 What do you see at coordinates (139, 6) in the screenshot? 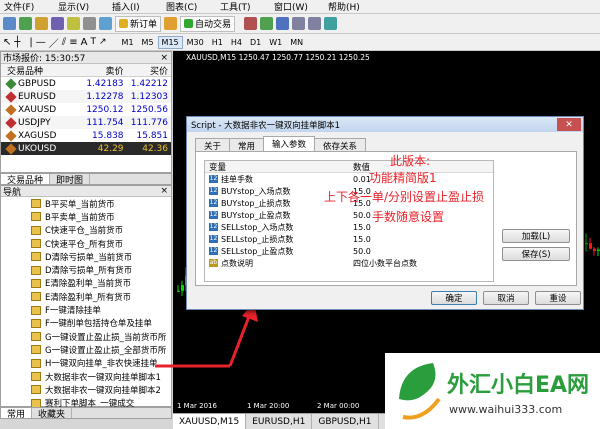
I see `menu-item-2: 插入(I)` at bounding box center [139, 6].